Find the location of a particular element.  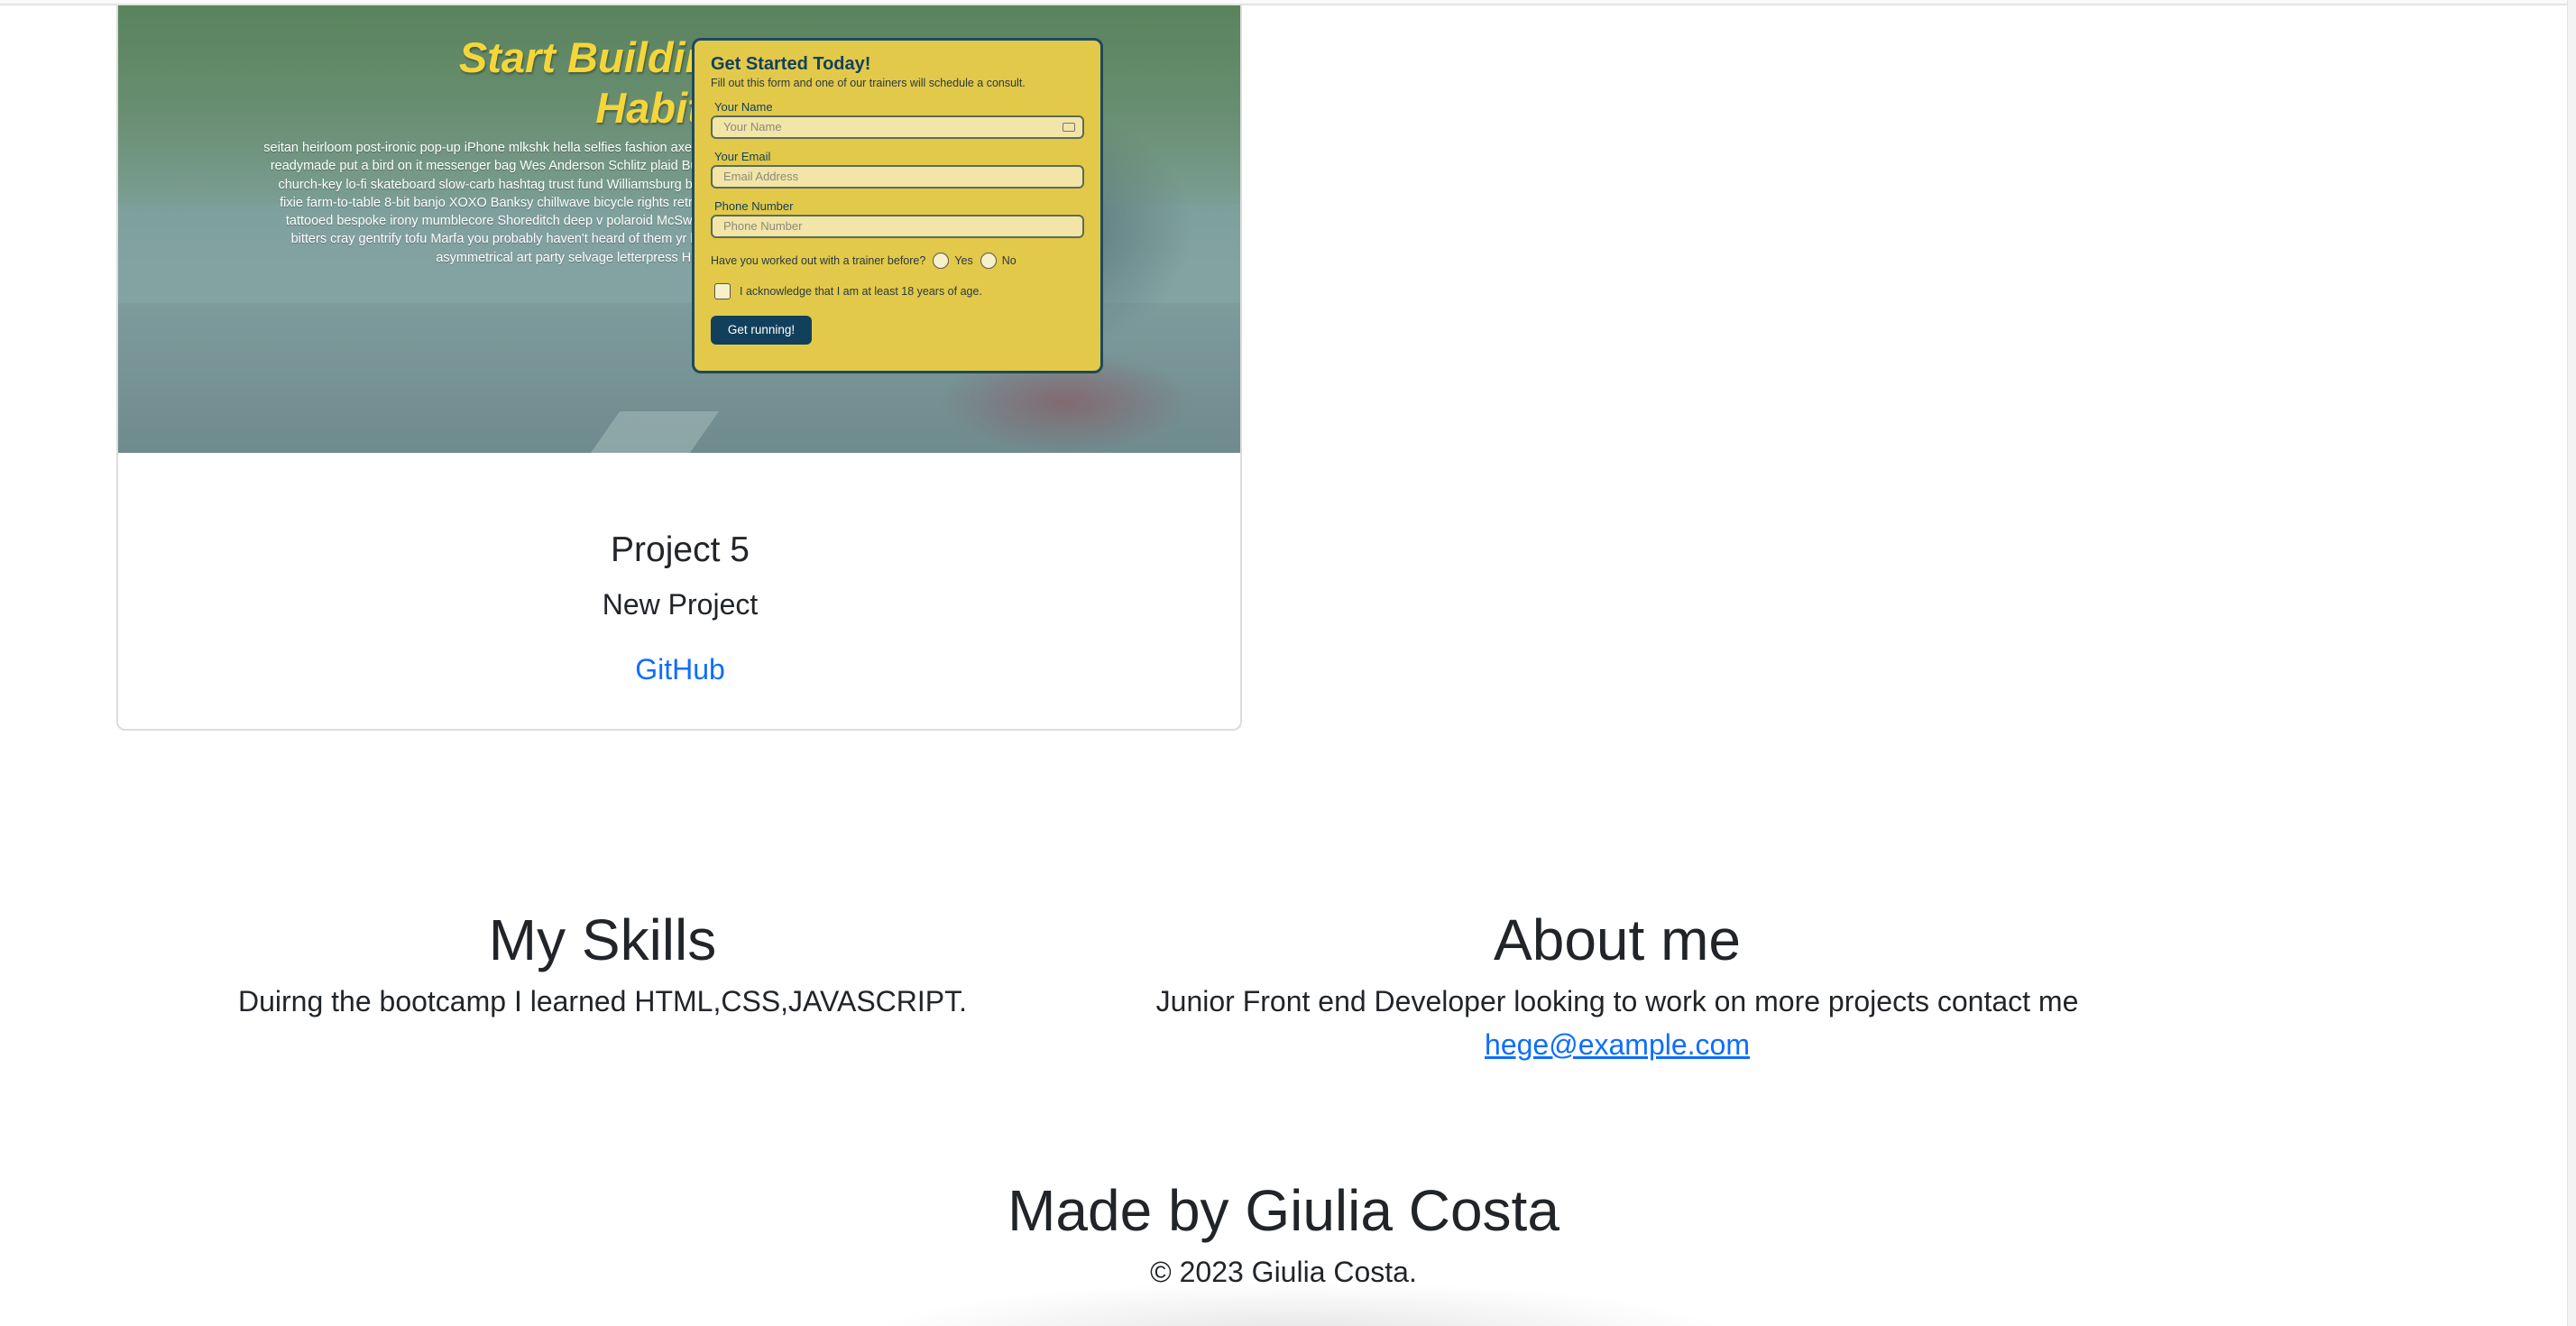

name-placeholder: Your Name is located at coordinates (753, 127).